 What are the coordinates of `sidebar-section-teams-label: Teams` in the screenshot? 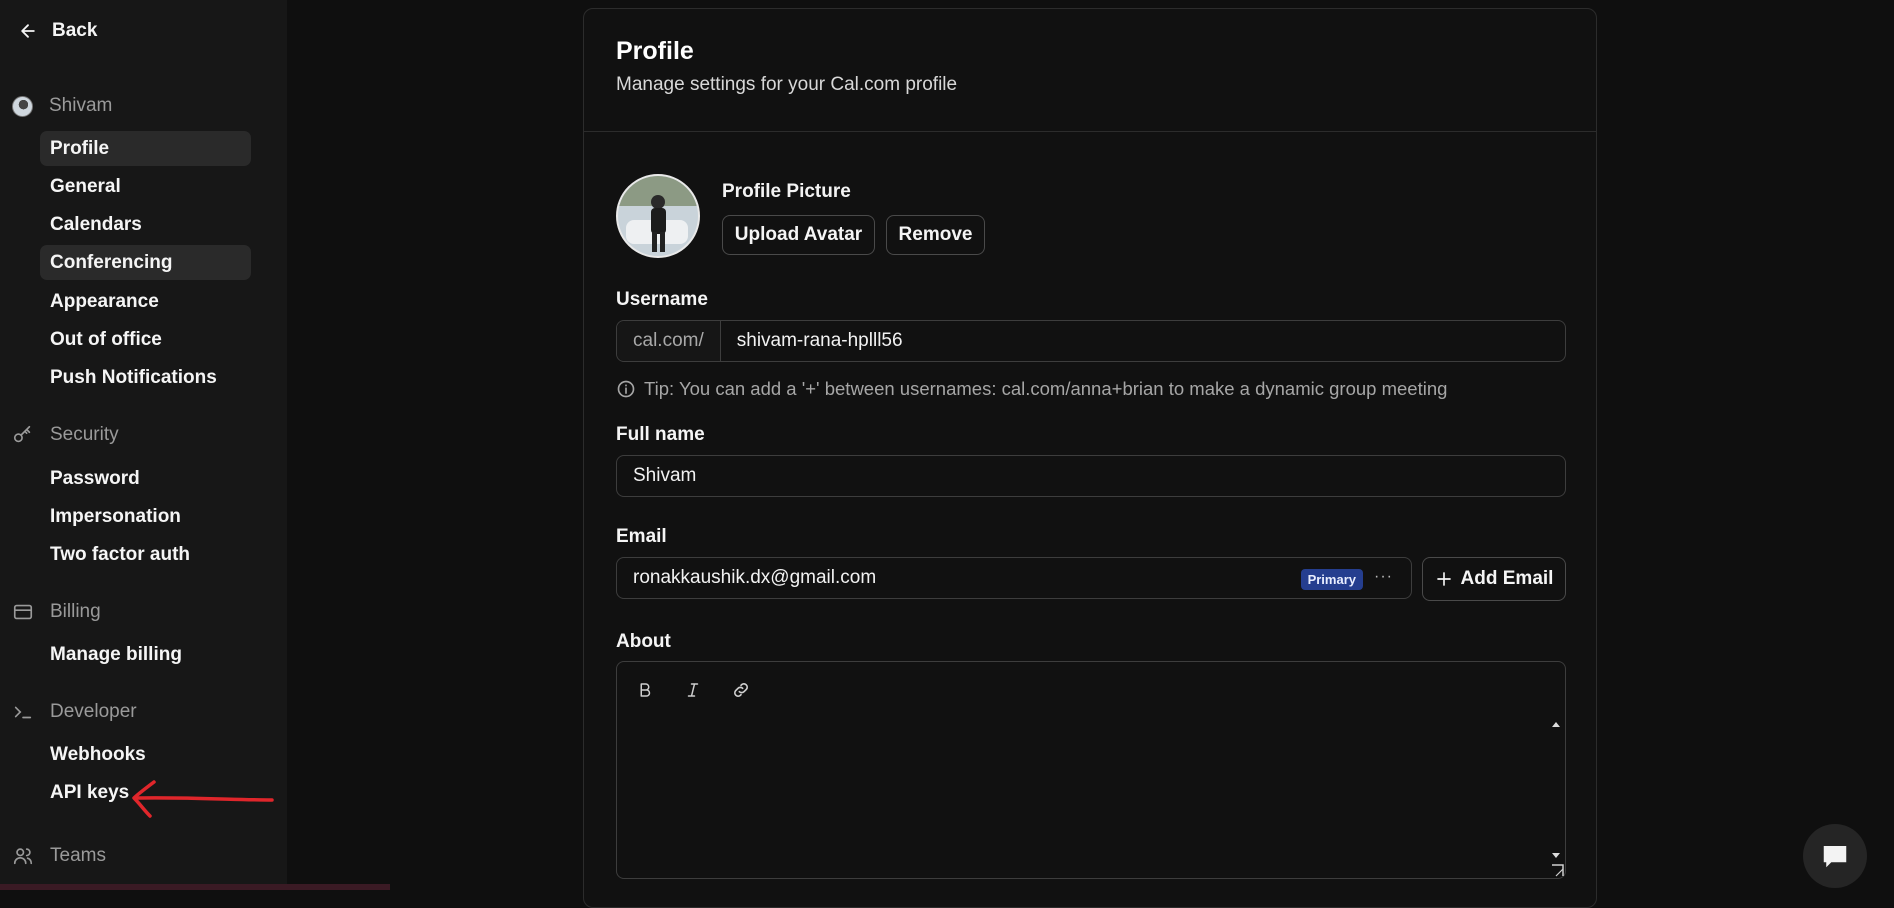 It's located at (78, 855).